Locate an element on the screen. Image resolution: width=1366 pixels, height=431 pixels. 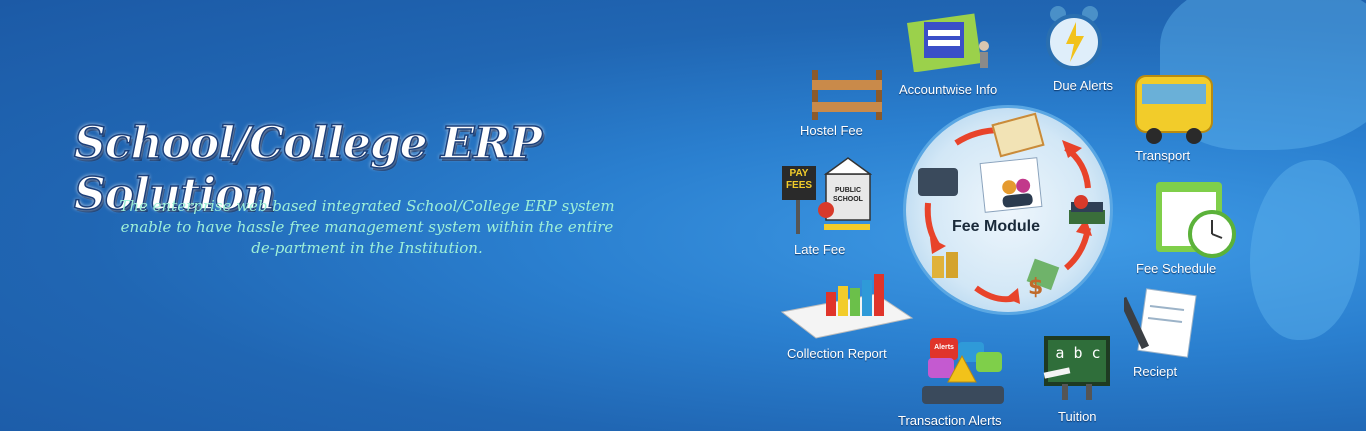
module-label-collection-report: Collection Report is located at coordinates (837, 353).